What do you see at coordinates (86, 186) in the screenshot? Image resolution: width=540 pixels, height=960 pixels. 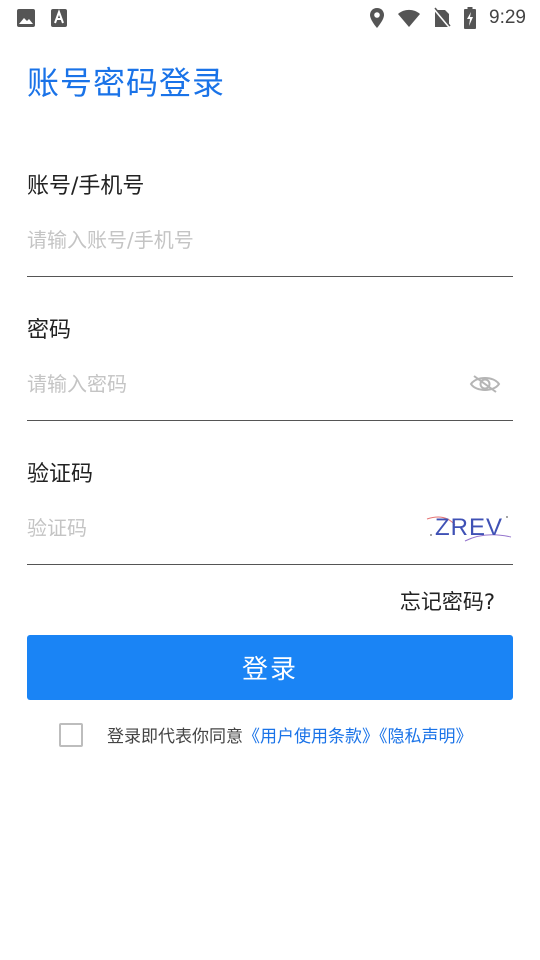 I see `account-label: 账号/手机号` at bounding box center [86, 186].